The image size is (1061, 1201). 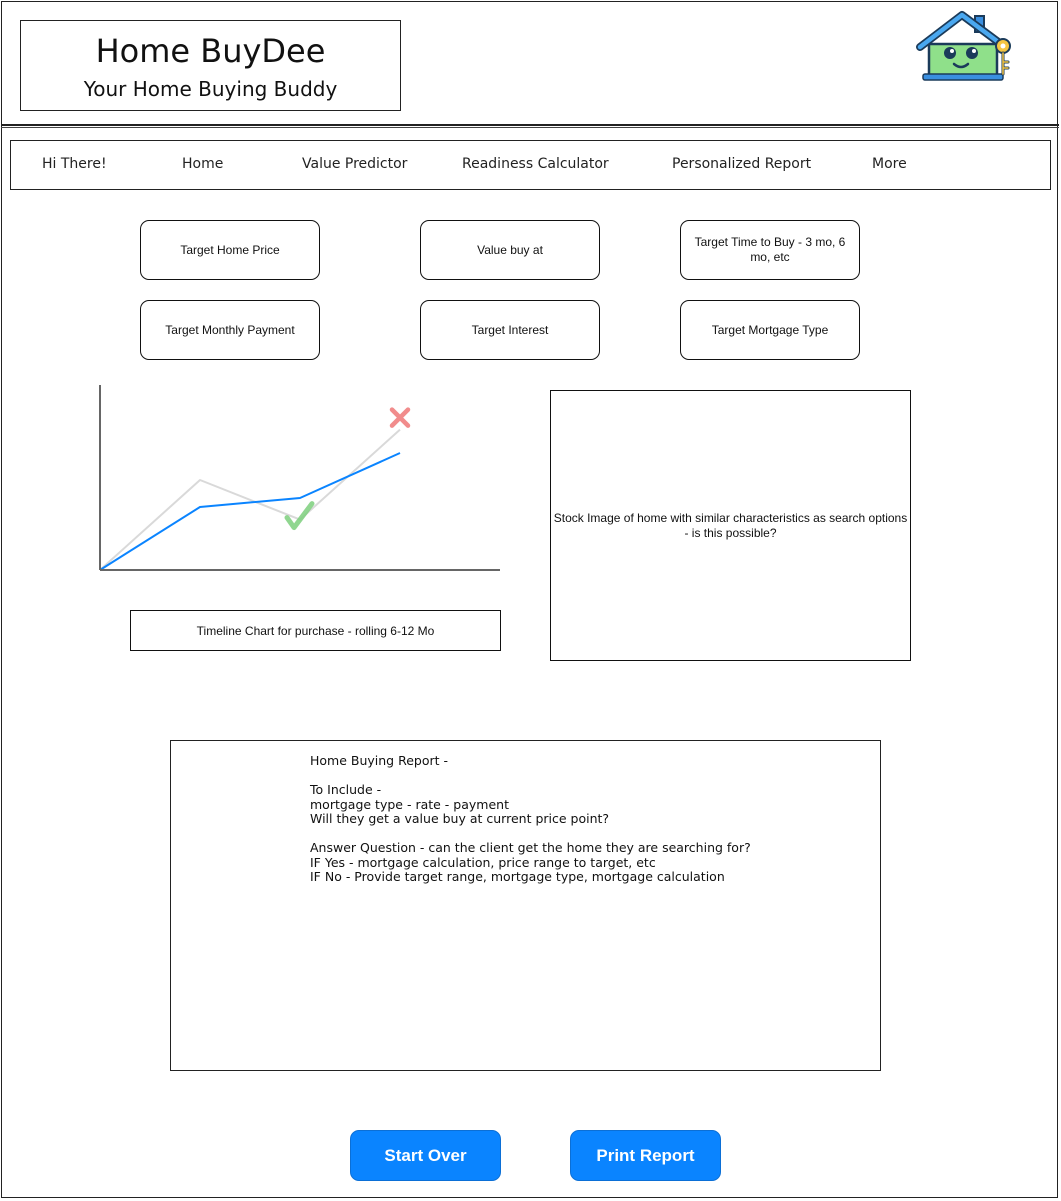 I want to click on nav-item-personalized-report: Personalized Report, so click(x=741, y=164).